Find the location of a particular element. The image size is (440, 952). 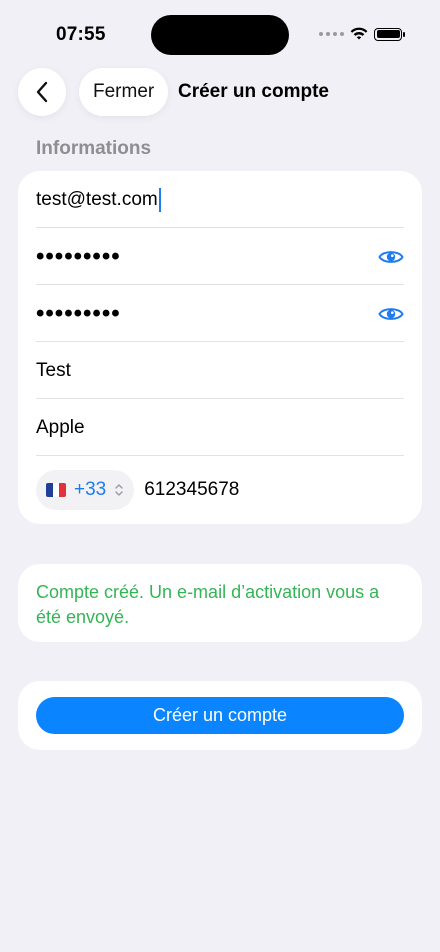

create-account-label: Créer un compte is located at coordinates (220, 715).